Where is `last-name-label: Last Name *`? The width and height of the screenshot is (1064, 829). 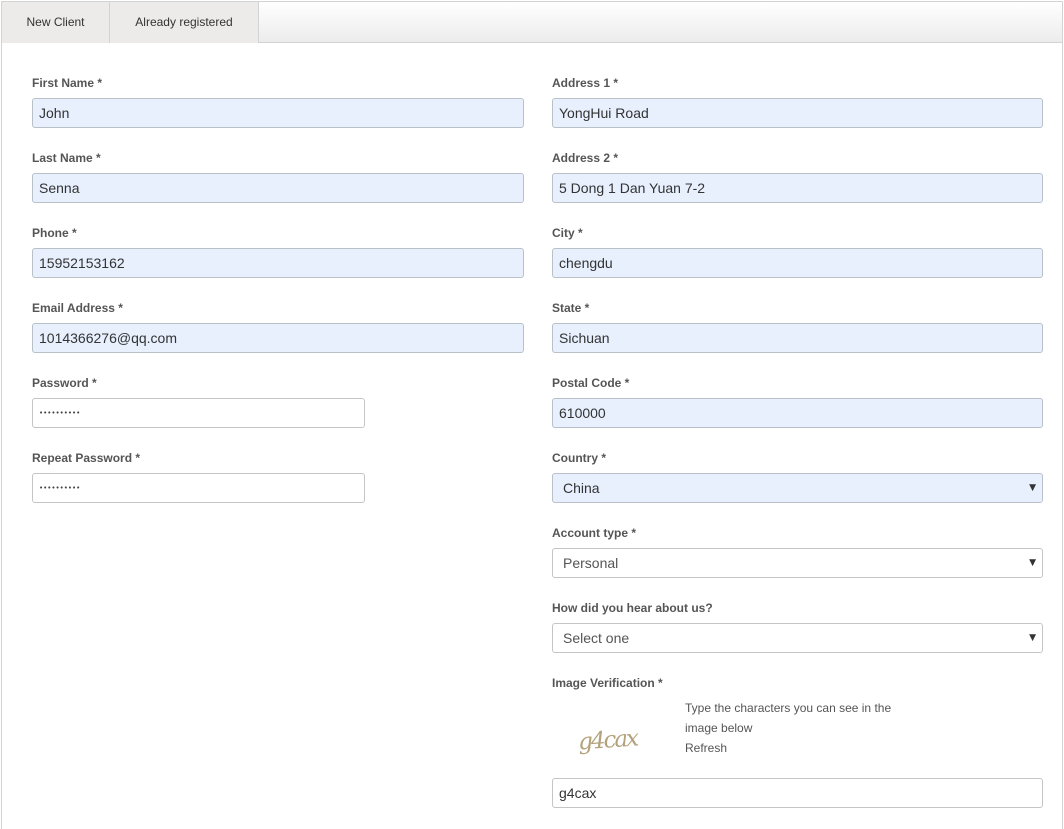 last-name-label: Last Name * is located at coordinates (66, 158).